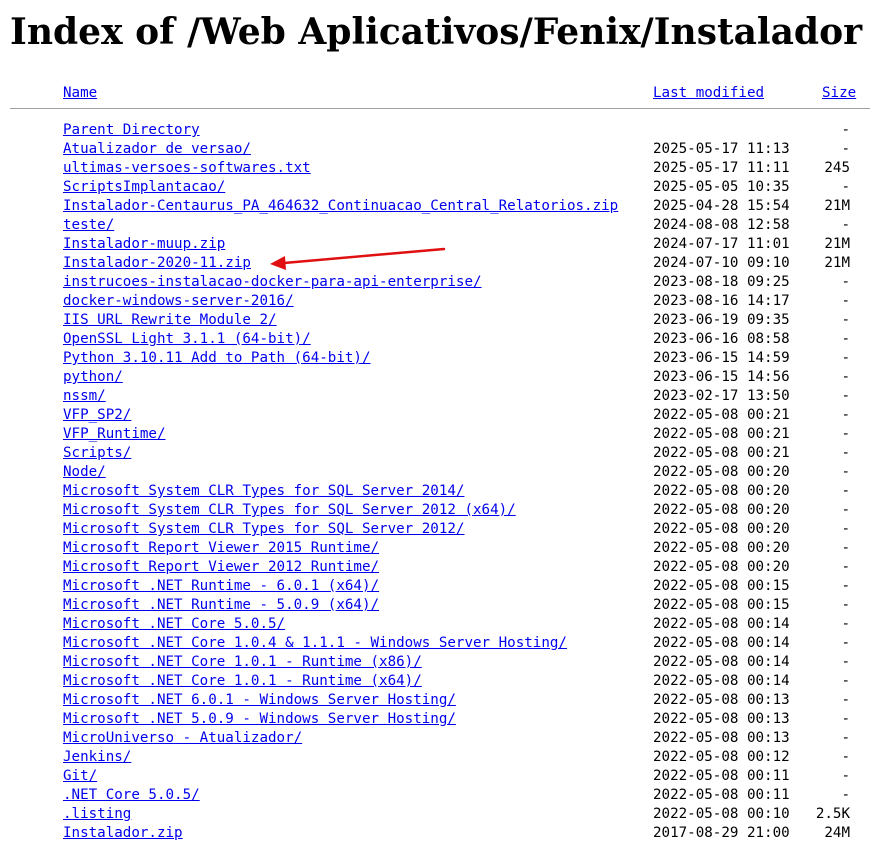  What do you see at coordinates (131, 795) in the screenshot?
I see `file-link: .NET Core 5.0.5/` at bounding box center [131, 795].